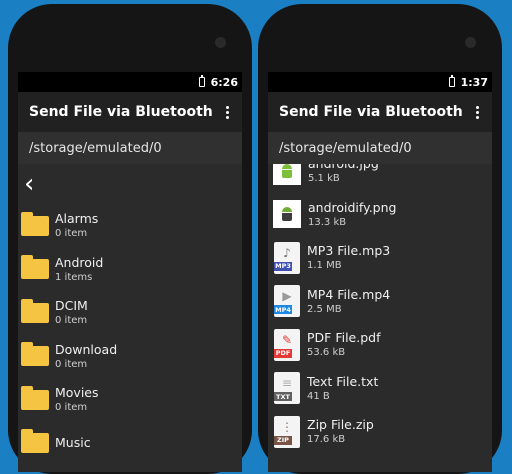 The height and width of the screenshot is (474, 512). Describe the element at coordinates (71, 306) in the screenshot. I see `folder-name: DCIM` at that location.